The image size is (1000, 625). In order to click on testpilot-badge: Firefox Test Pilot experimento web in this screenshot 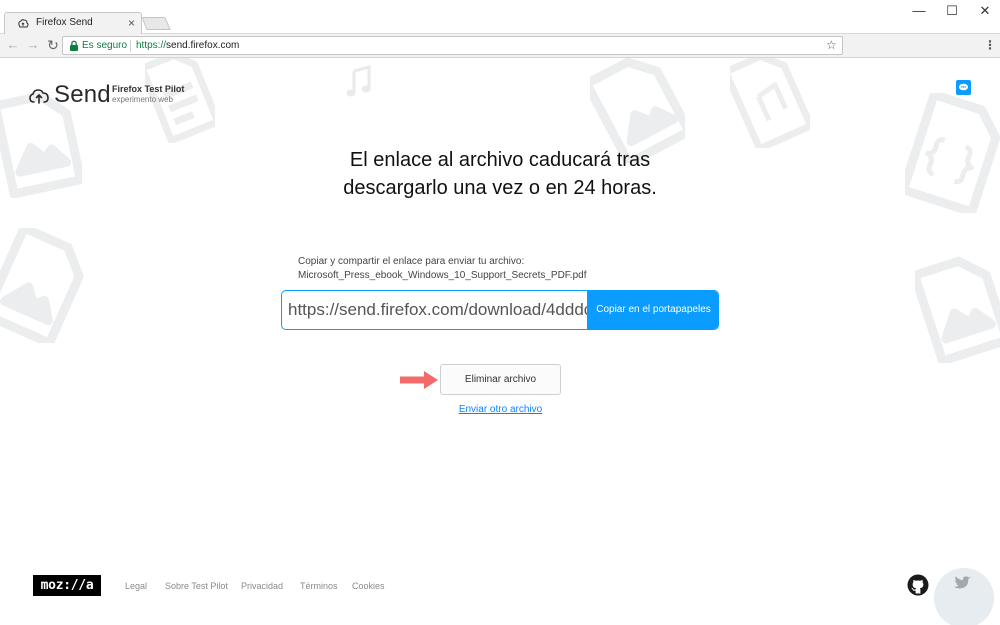, I will do `click(162, 94)`.